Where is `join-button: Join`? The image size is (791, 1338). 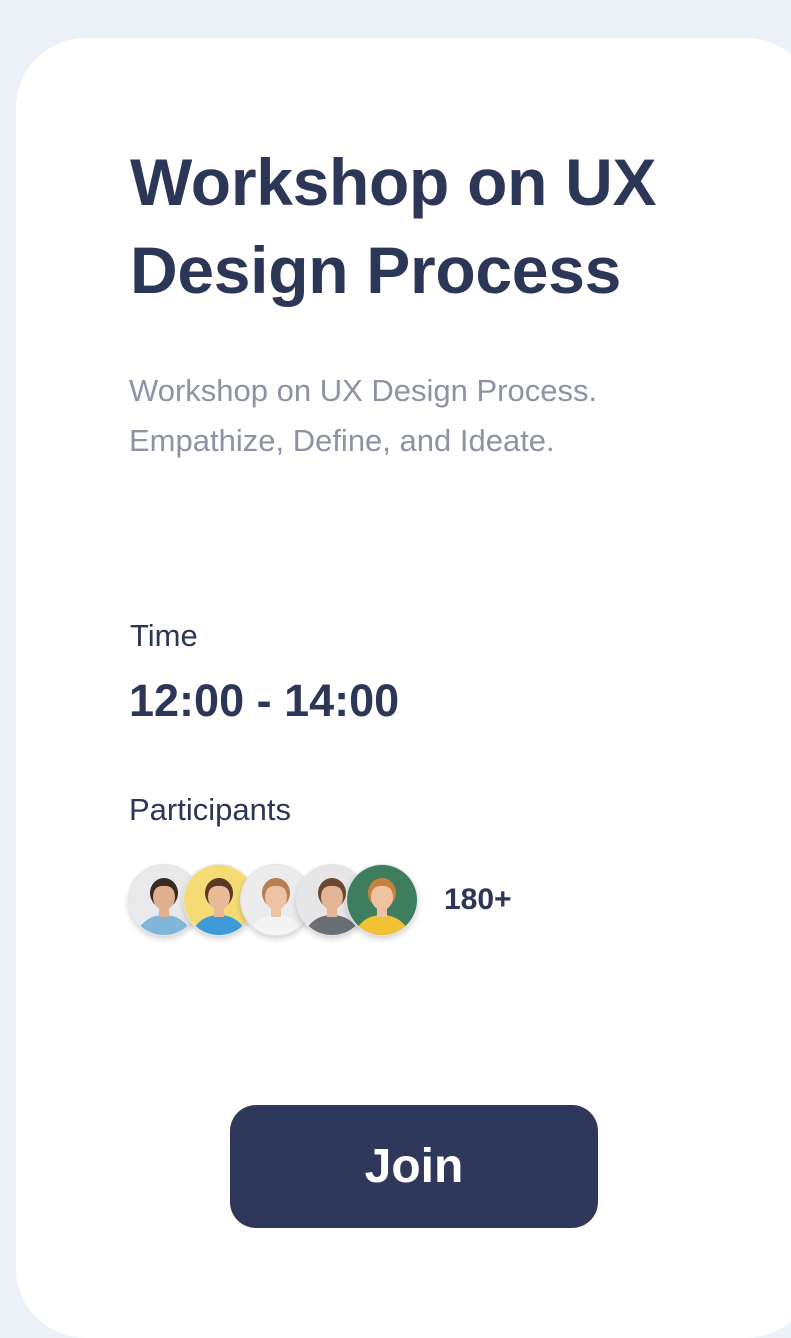 join-button: Join is located at coordinates (414, 1166).